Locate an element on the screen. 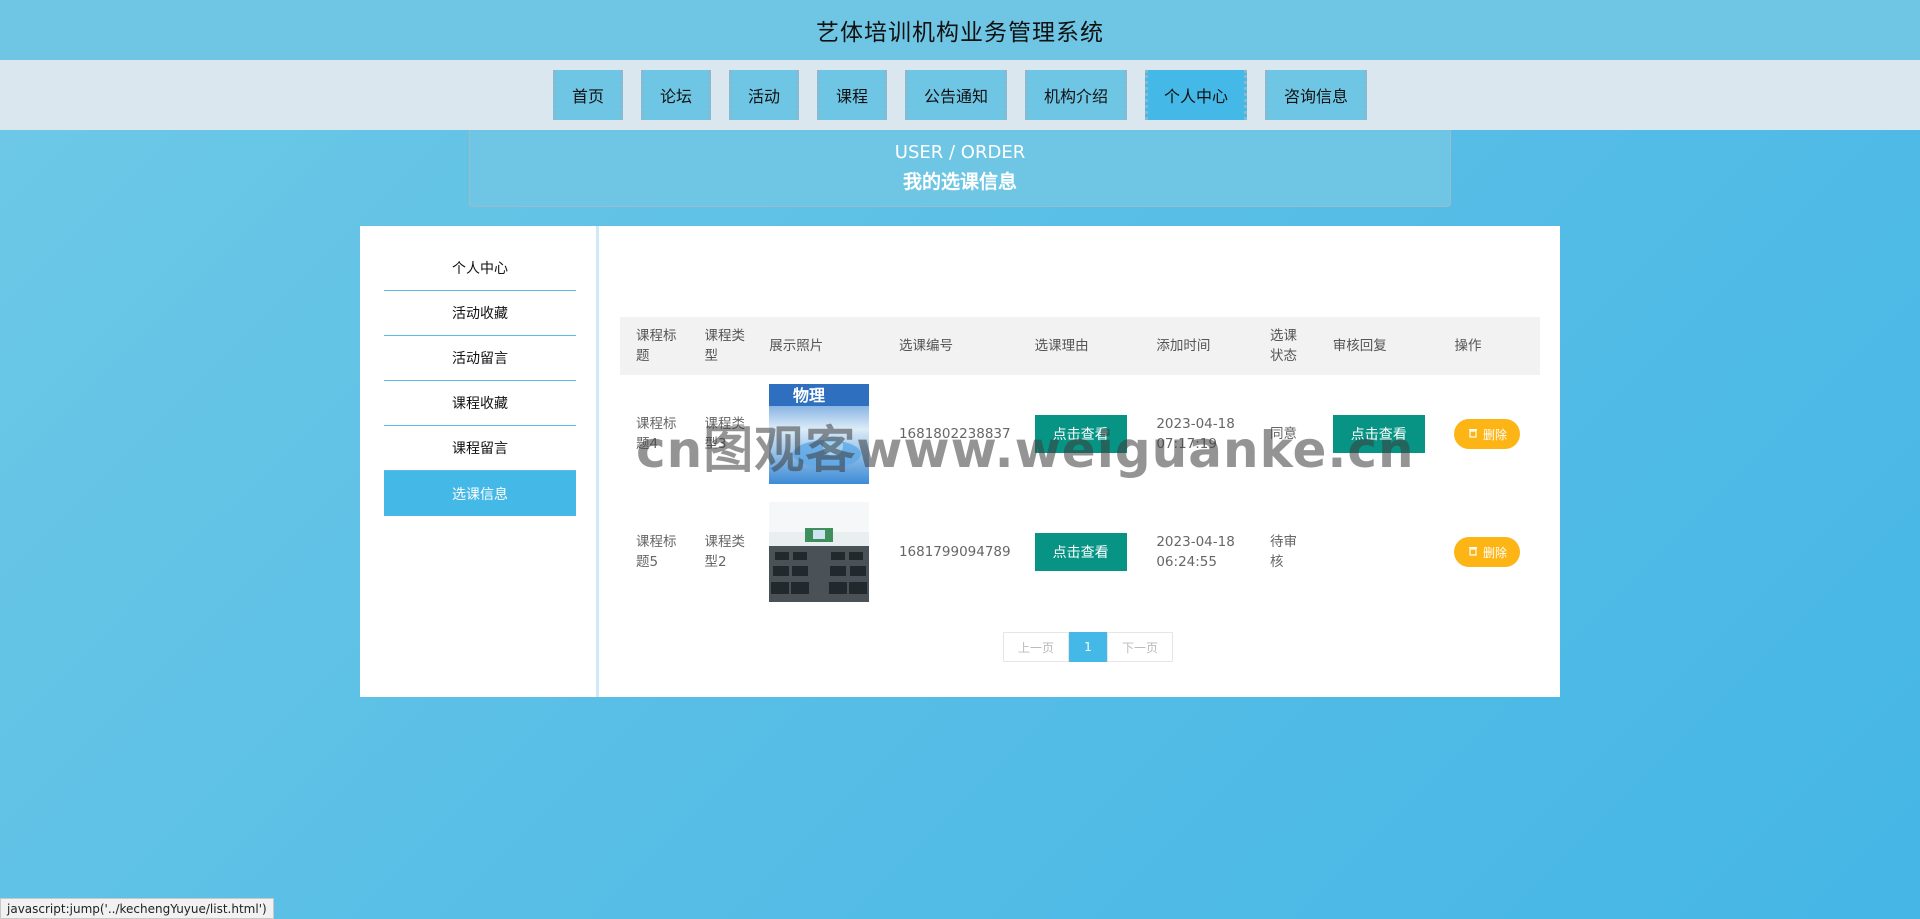 The image size is (1920, 919). nav-course: 课程 is located at coordinates (851, 95).